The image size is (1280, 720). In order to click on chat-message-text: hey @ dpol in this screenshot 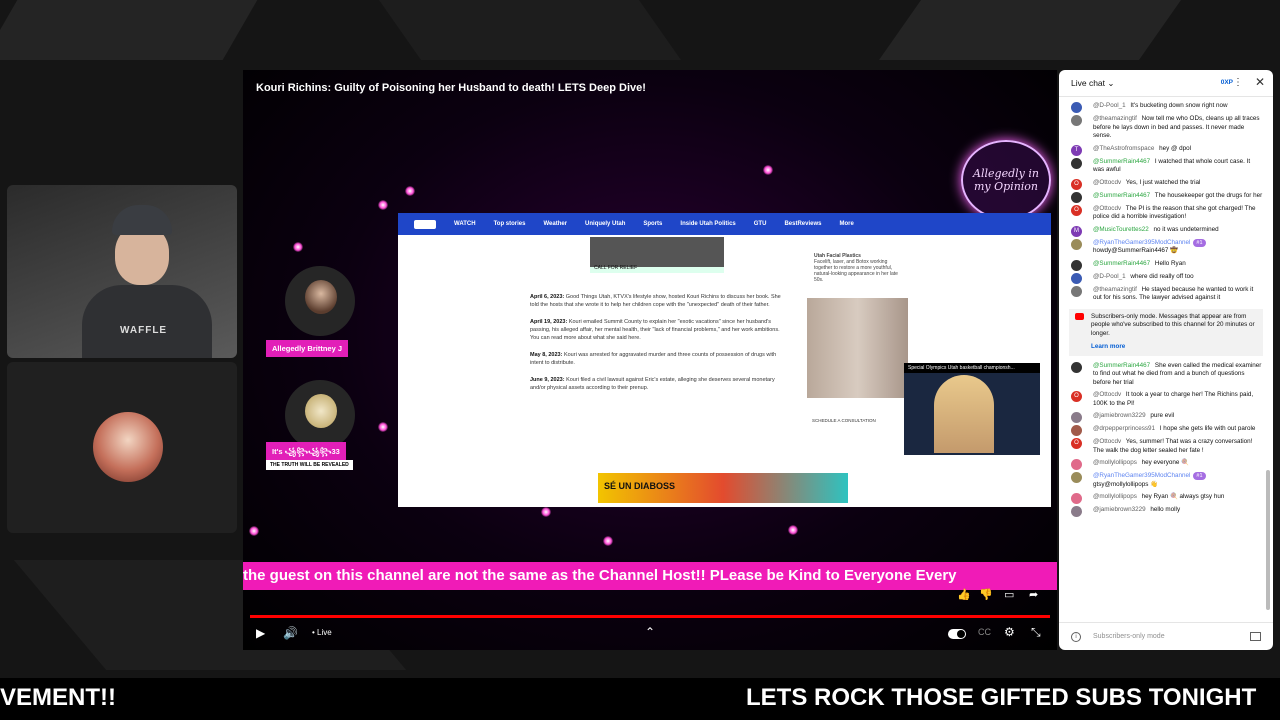, I will do `click(1174, 148)`.